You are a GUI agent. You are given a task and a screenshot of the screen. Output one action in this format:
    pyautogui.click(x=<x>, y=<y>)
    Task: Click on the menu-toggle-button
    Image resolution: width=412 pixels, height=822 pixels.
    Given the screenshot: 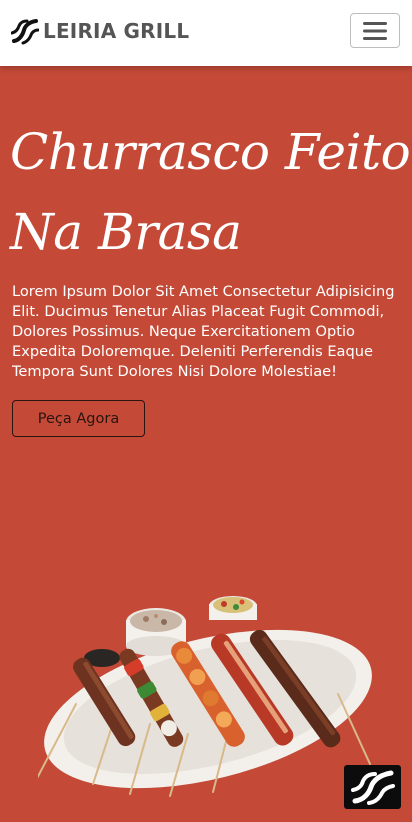 What is the action you would take?
    pyautogui.click(x=375, y=30)
    